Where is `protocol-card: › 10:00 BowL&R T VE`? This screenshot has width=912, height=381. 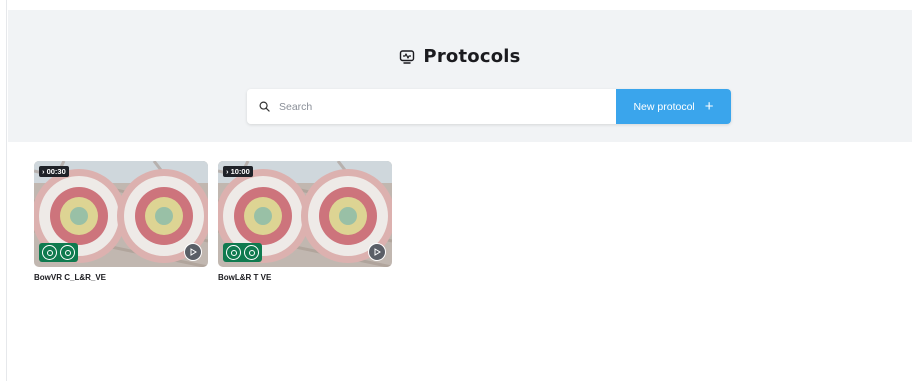
protocol-card: › 10:00 BowL&R T VE is located at coordinates (305, 221).